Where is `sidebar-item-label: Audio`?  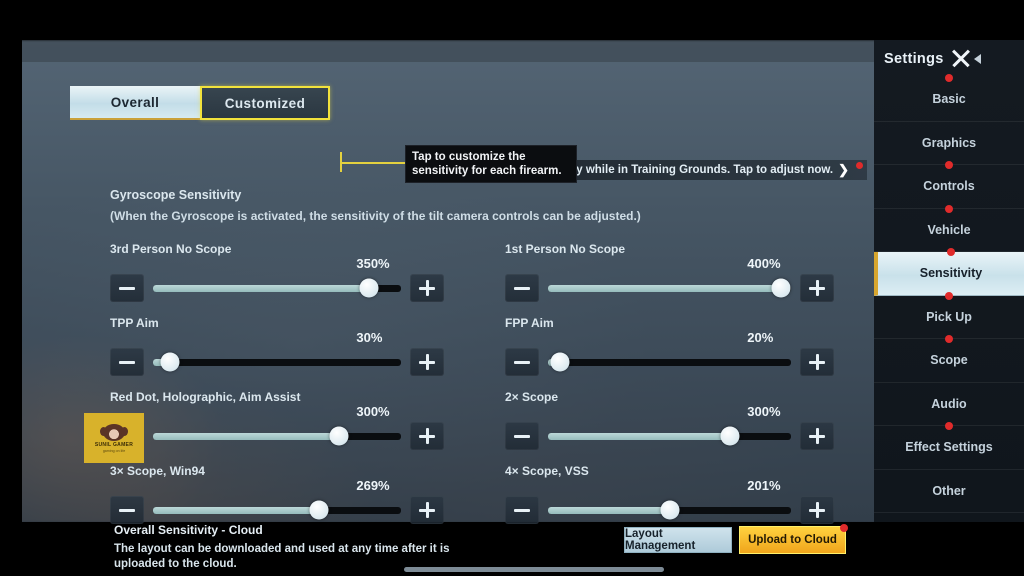
sidebar-item-label: Audio is located at coordinates (949, 403).